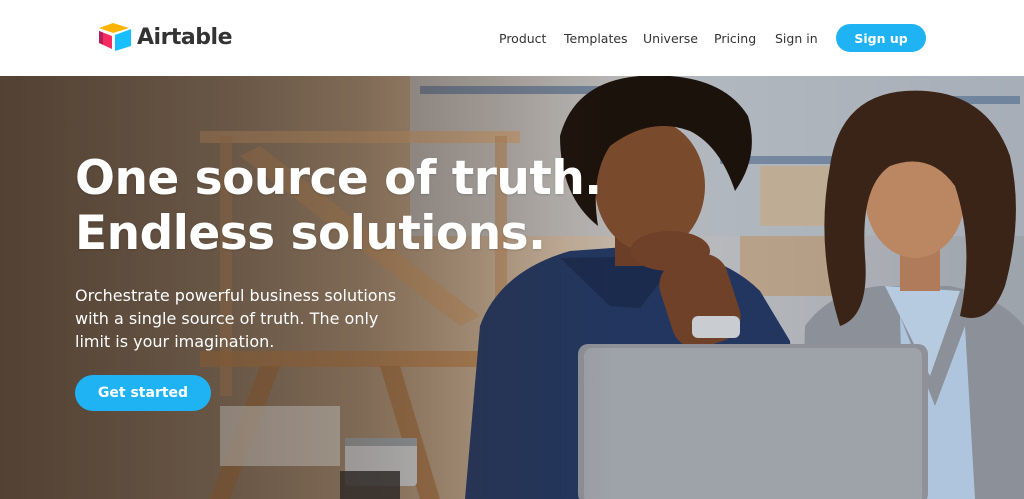 The image size is (1024, 499). Describe the element at coordinates (310, 233) in the screenshot. I see `hero-title-line-2: Endless solutions.` at that location.